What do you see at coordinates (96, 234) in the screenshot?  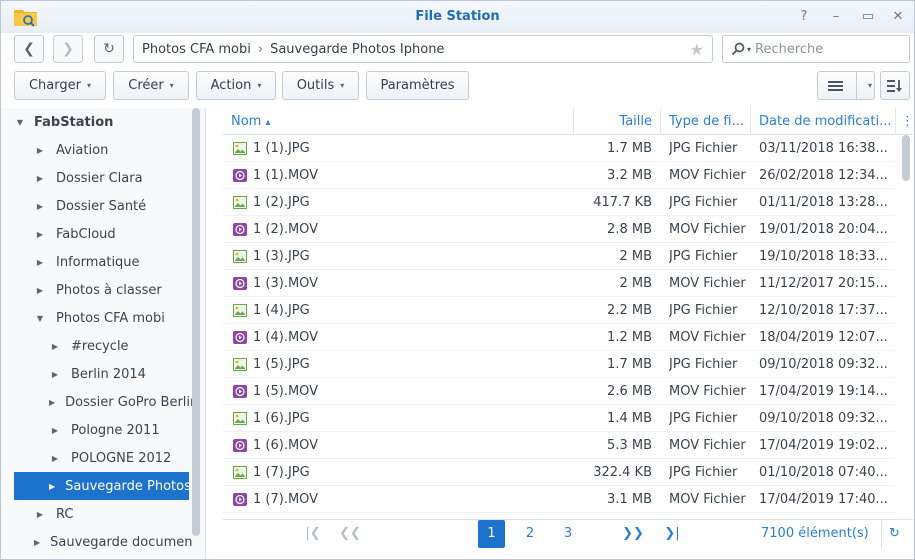 I see `tree-item: ▶ FabCloud` at bounding box center [96, 234].